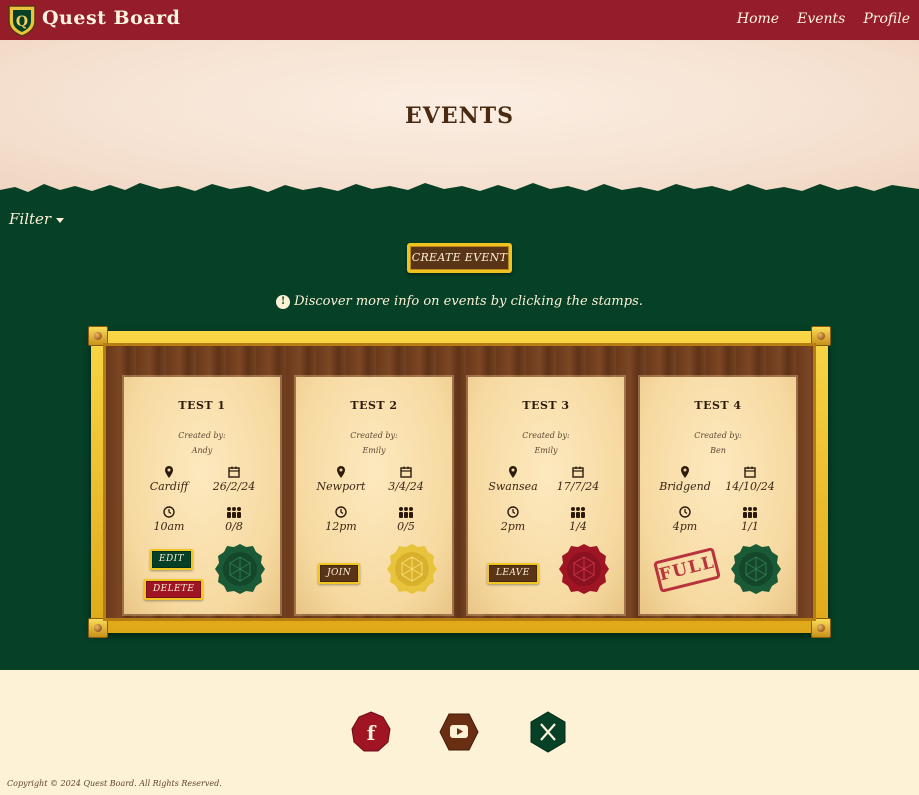  I want to click on facebook-icon: f, so click(371, 732).